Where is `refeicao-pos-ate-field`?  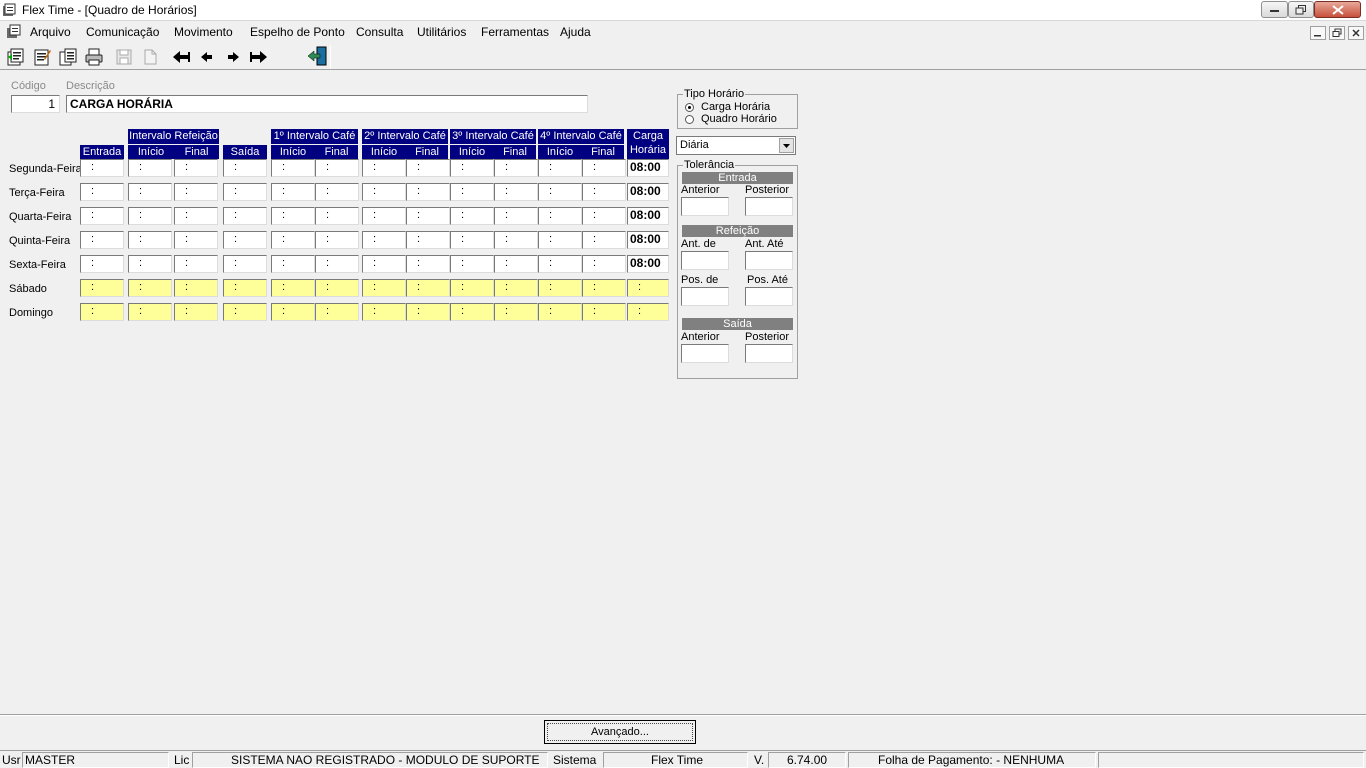 refeicao-pos-ate-field is located at coordinates (769, 296).